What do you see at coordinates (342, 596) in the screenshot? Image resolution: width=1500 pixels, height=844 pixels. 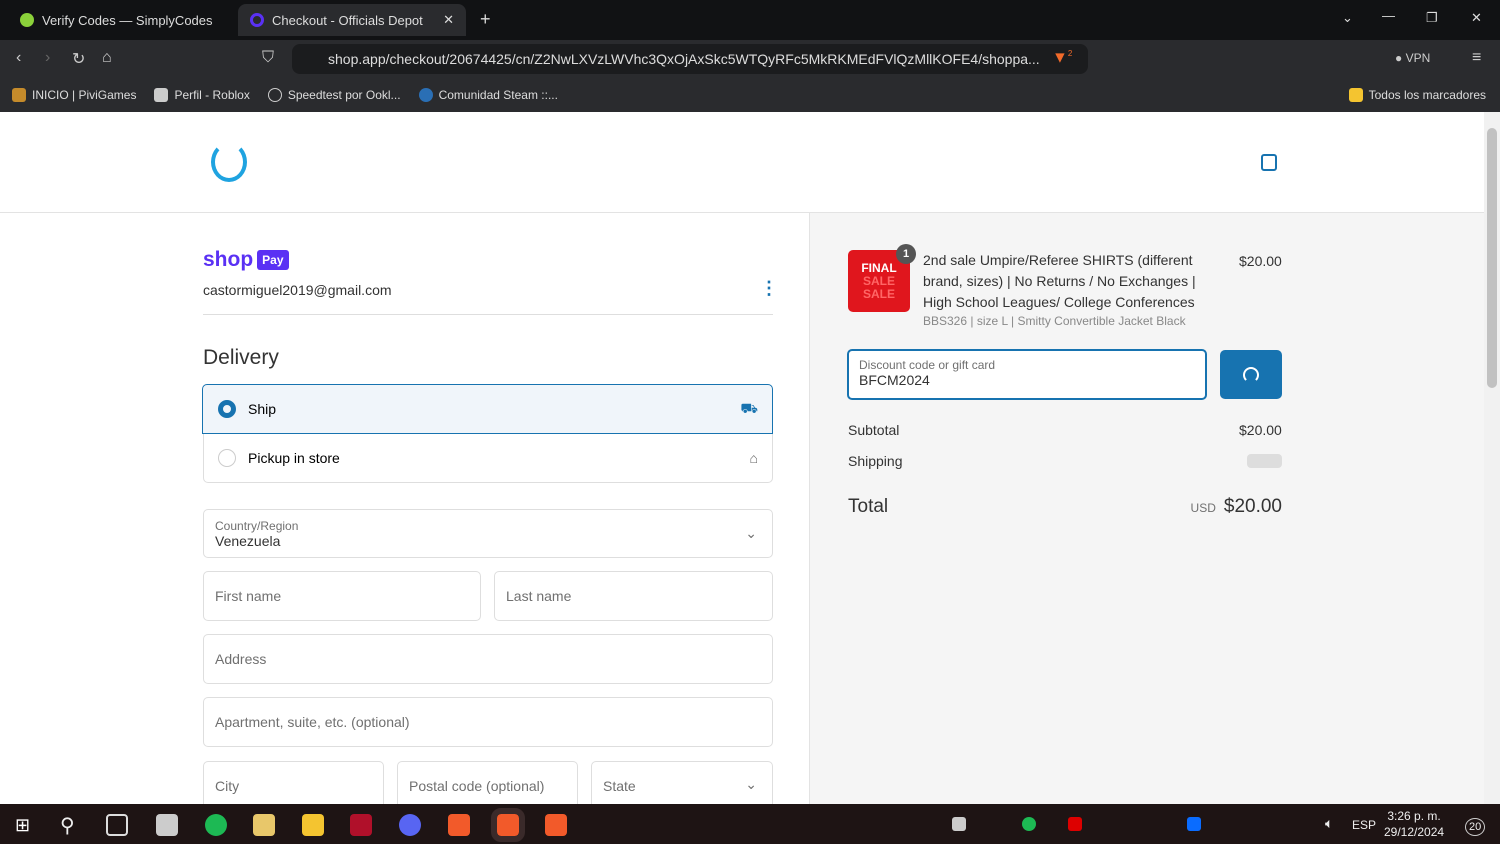 I see `first-name-input: First name` at bounding box center [342, 596].